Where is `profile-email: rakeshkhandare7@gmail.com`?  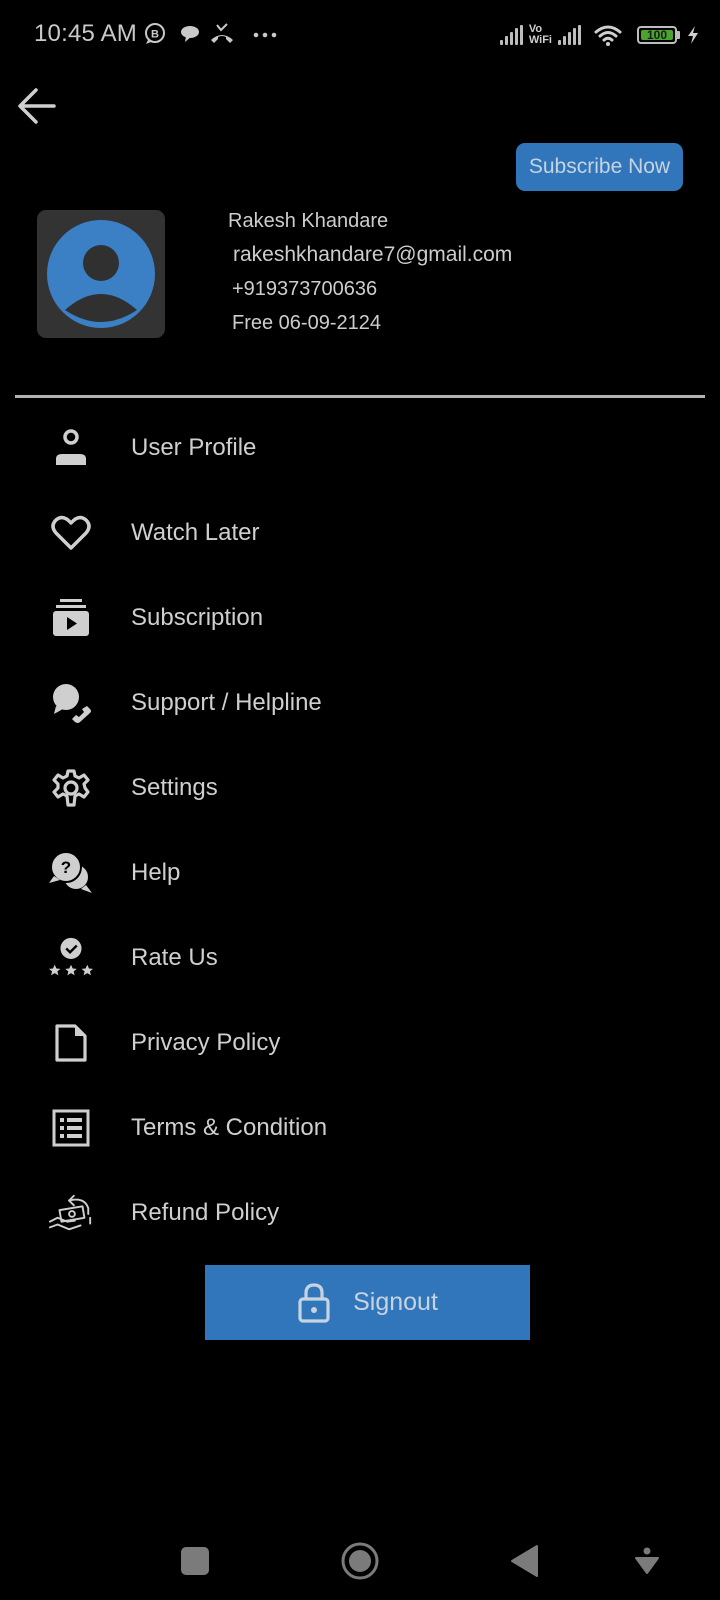 profile-email: rakeshkhandare7@gmail.com is located at coordinates (373, 254).